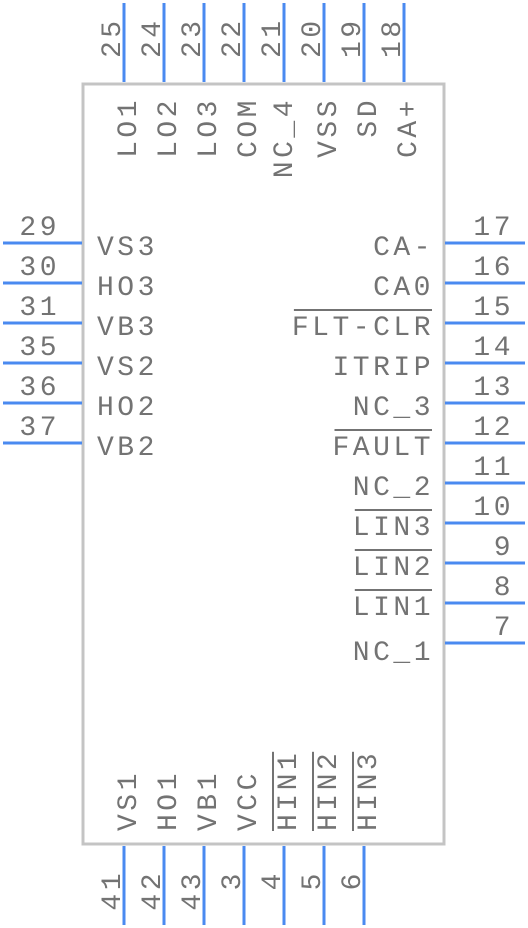 Image resolution: width=528 pixels, height=928 pixels. I want to click on pin-name: FLT-CLR, so click(363, 328).